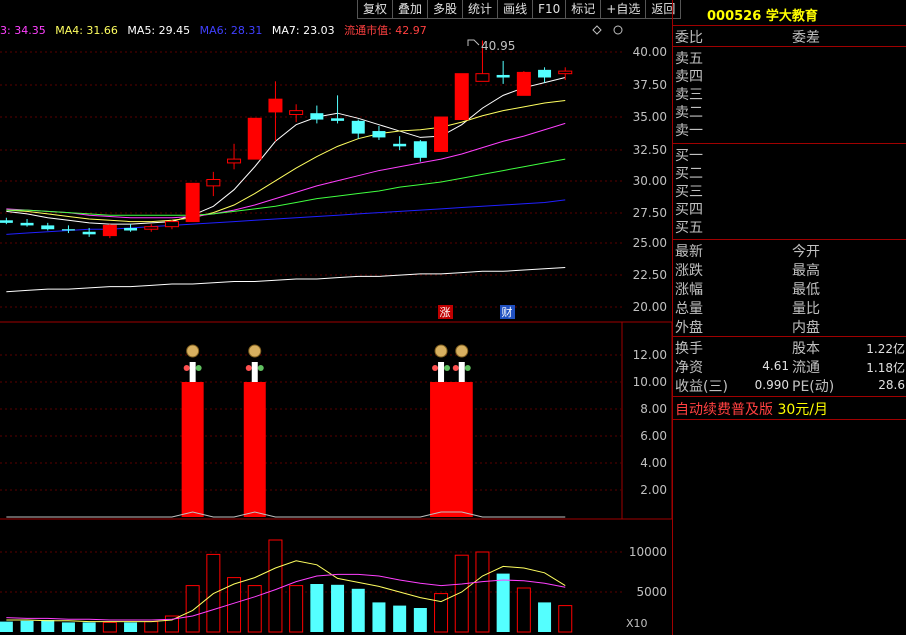  I want to click on price-tick: 27.50, so click(650, 213).